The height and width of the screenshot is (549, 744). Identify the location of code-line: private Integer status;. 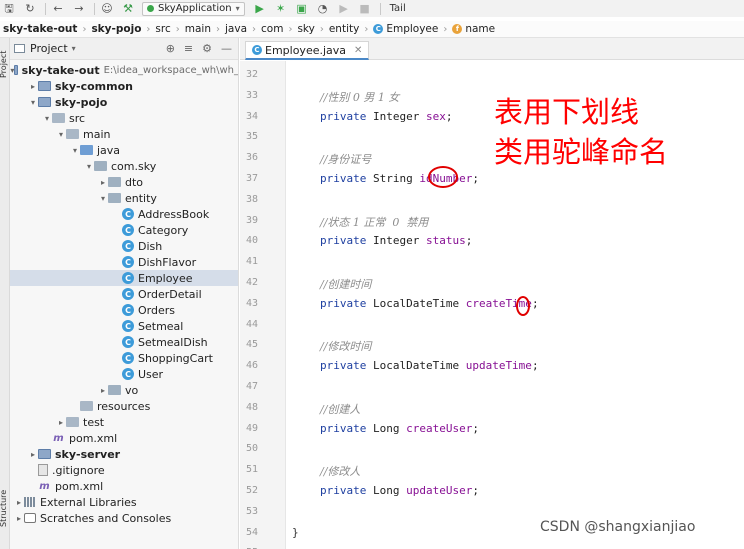
(396, 240).